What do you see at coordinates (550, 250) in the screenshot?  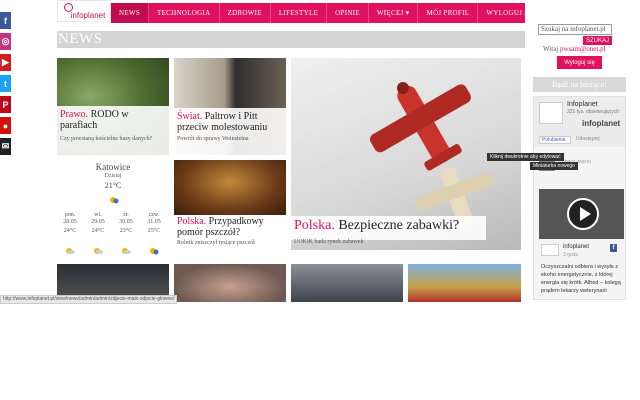 I see `fb-post-avatar` at bounding box center [550, 250].